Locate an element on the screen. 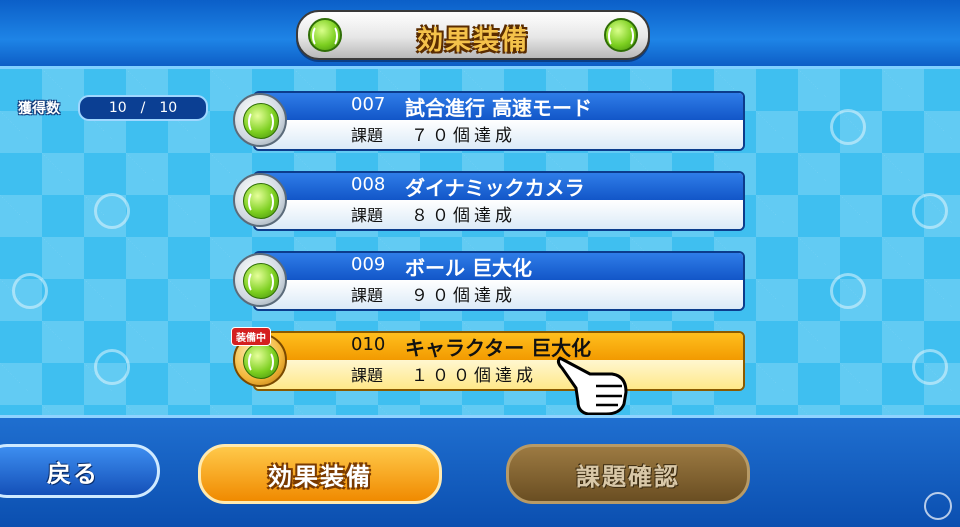 This screenshot has width=960, height=527. equipped-badge: 装備中 is located at coordinates (251, 336).